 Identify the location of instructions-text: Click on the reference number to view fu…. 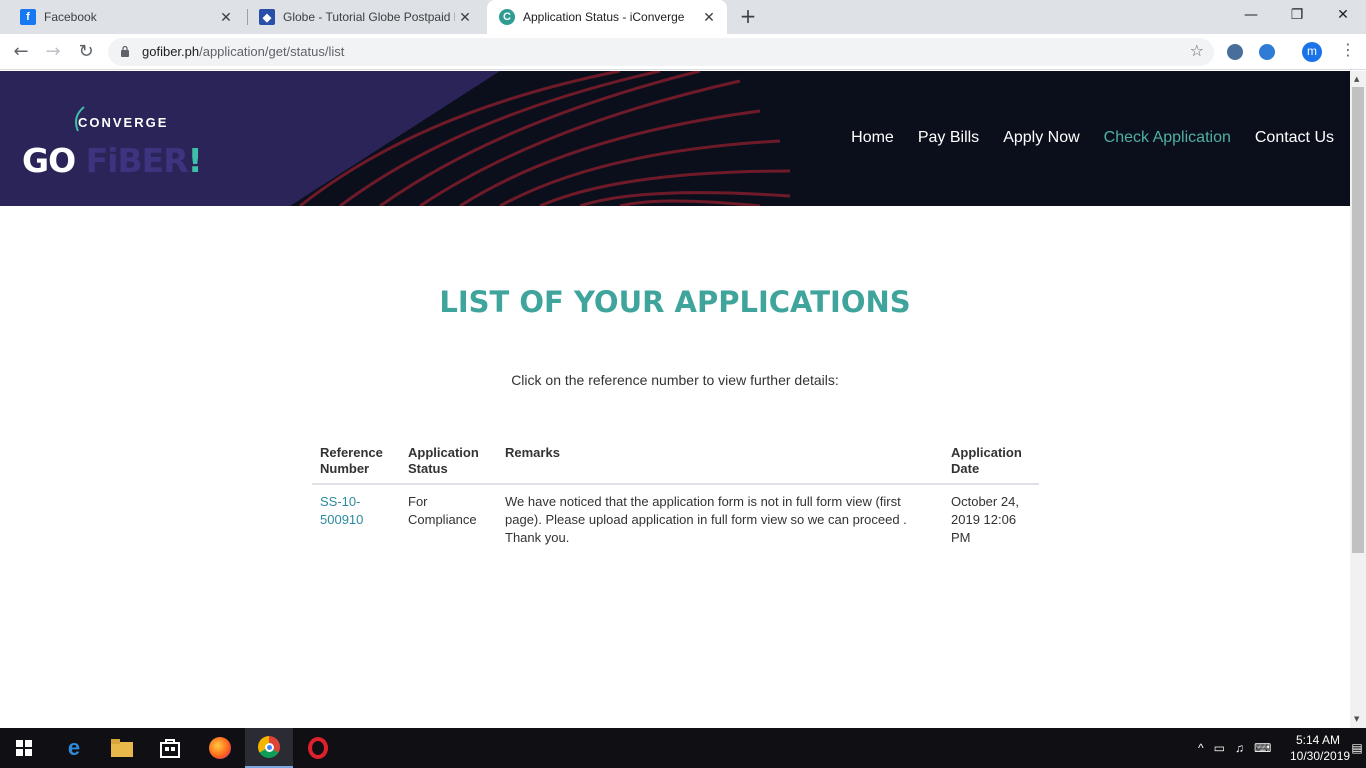
(675, 380).